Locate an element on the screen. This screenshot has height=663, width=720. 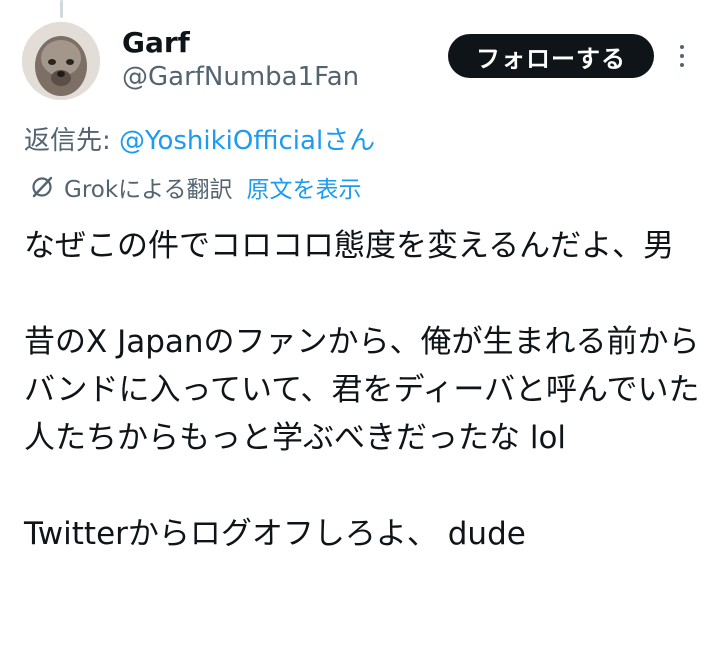
tweet-paragraph: Twitterからログオフしろよ、 dude is located at coordinates (275, 534).